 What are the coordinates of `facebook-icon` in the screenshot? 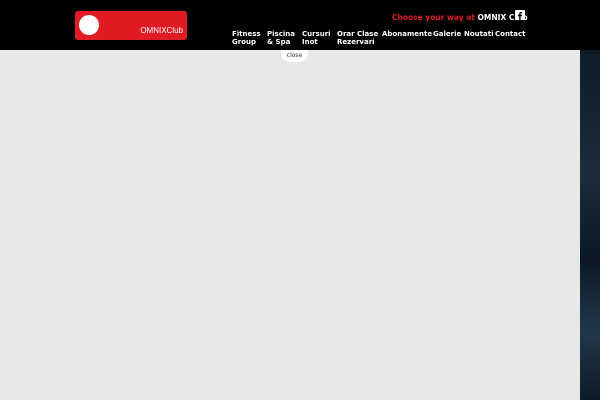 It's located at (520, 15).